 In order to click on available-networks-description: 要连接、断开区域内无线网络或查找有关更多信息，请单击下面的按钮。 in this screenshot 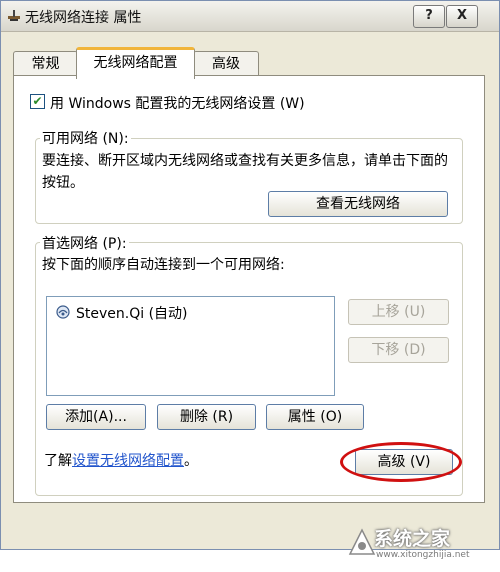, I will do `click(245, 172)`.